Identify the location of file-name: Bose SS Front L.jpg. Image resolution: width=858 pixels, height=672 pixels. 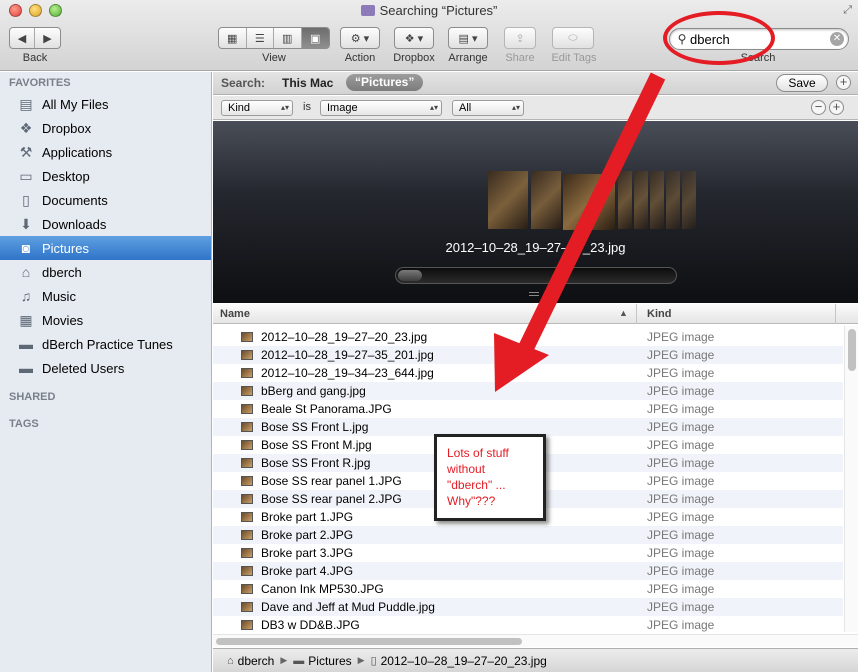
(315, 427).